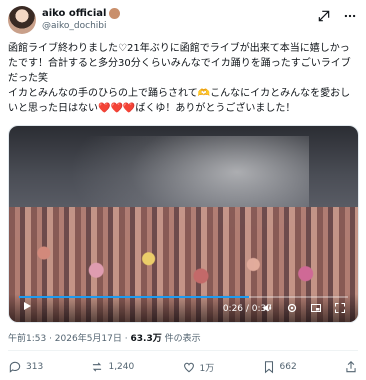  What do you see at coordinates (292, 308) in the screenshot?
I see `settings-icon` at bounding box center [292, 308].